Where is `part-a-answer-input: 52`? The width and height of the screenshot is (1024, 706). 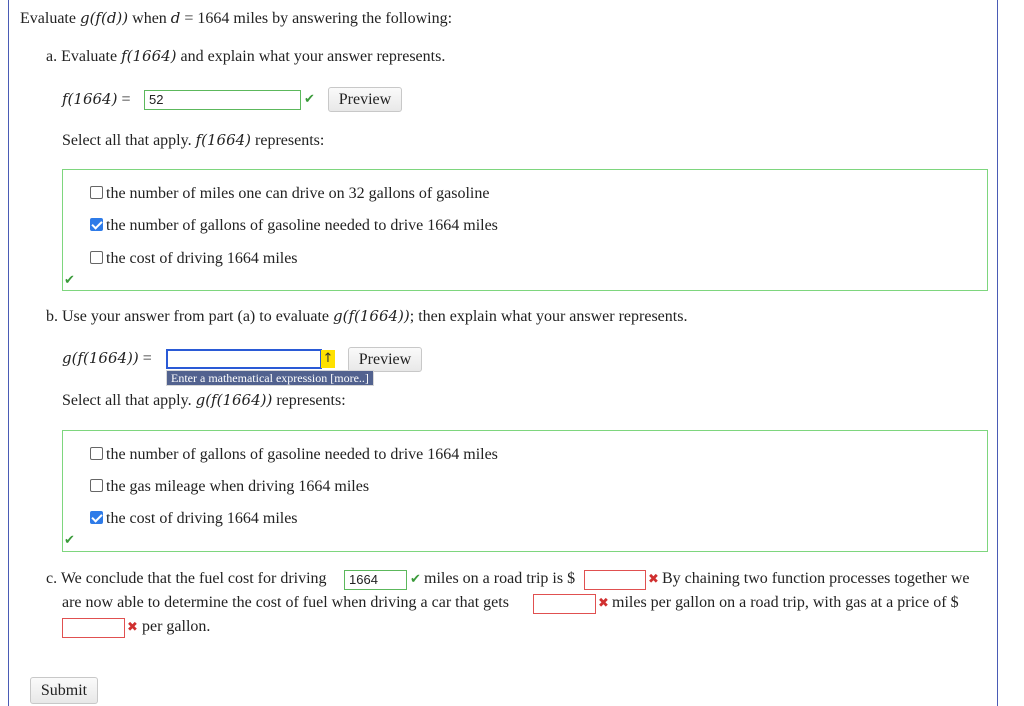
part-a-answer-input: 52 is located at coordinates (222, 100).